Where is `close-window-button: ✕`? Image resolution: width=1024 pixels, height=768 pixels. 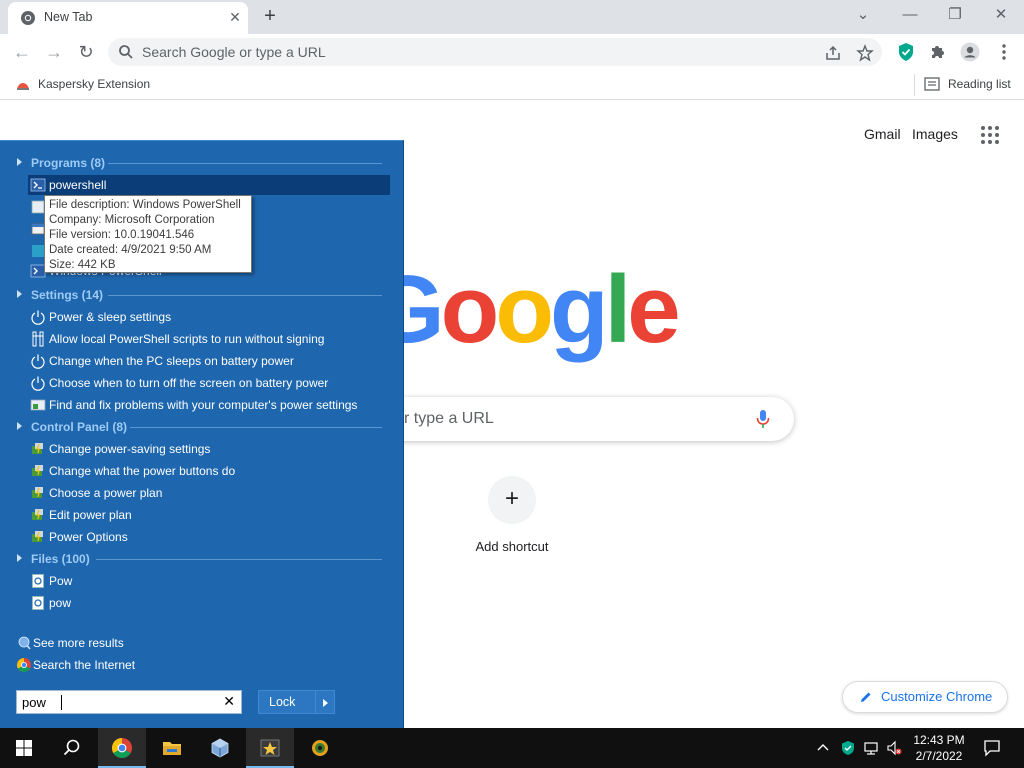 close-window-button: ✕ is located at coordinates (1001, 15).